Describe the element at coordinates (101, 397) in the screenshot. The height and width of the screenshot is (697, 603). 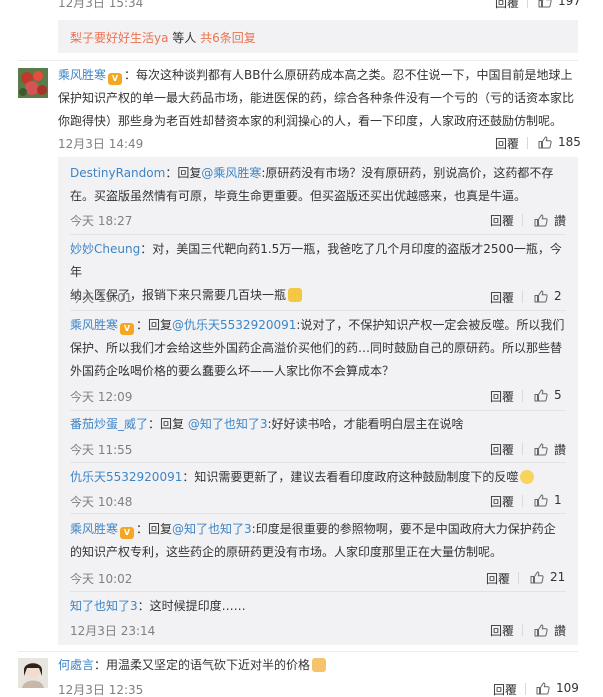
I see `sub-reply-time: 今天 12:09` at that location.